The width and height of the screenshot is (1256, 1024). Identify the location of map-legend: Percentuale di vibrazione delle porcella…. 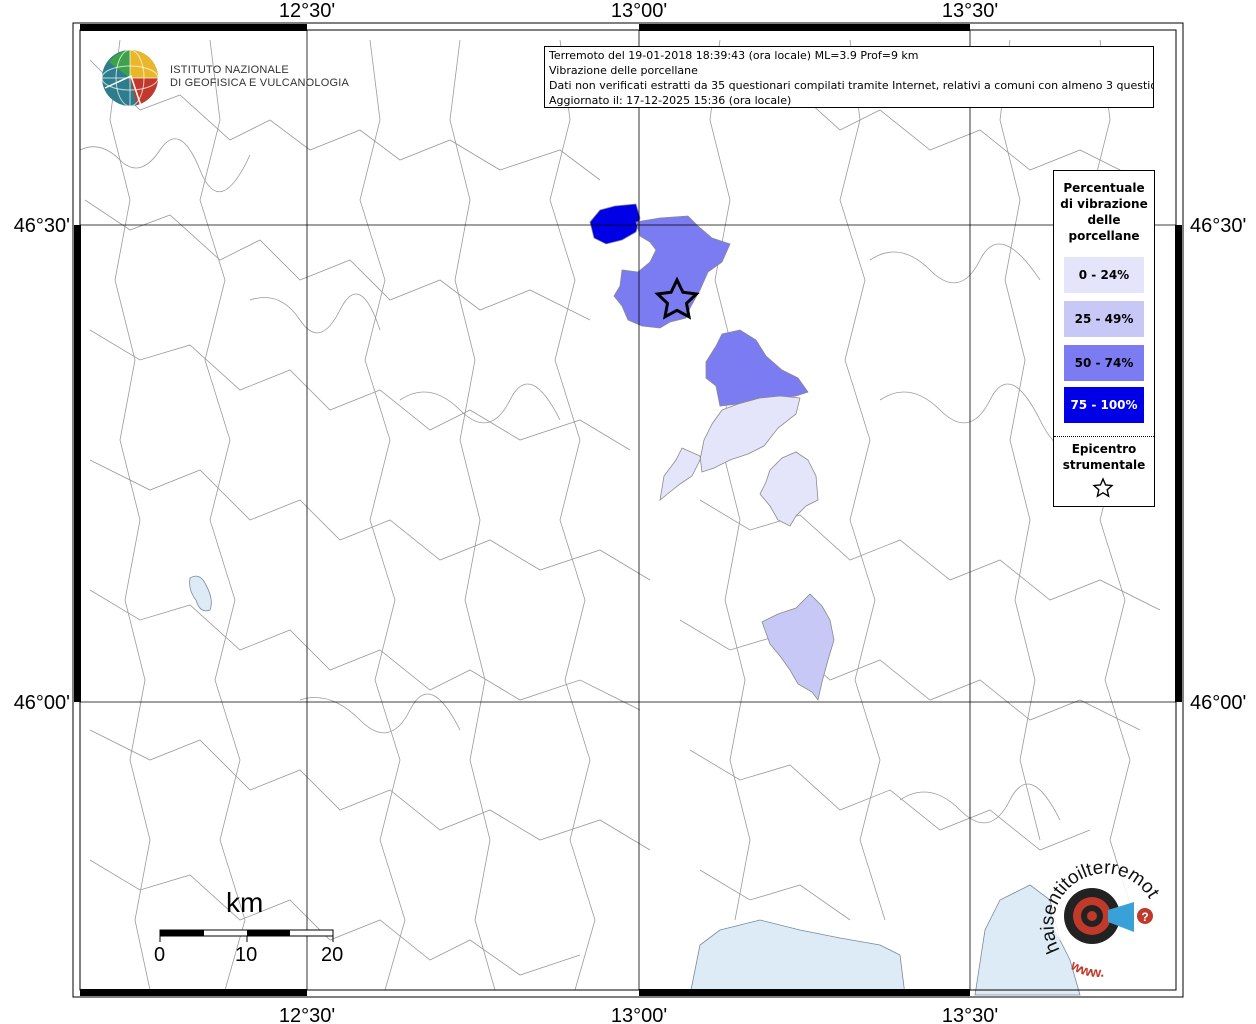
(1104, 338).